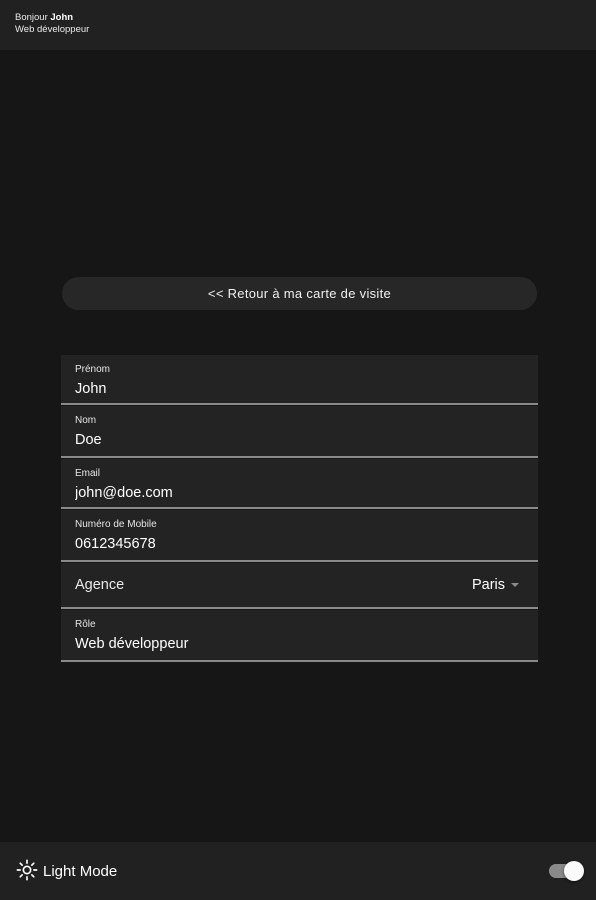  What do you see at coordinates (295, 544) in the screenshot?
I see `mobile-input` at bounding box center [295, 544].